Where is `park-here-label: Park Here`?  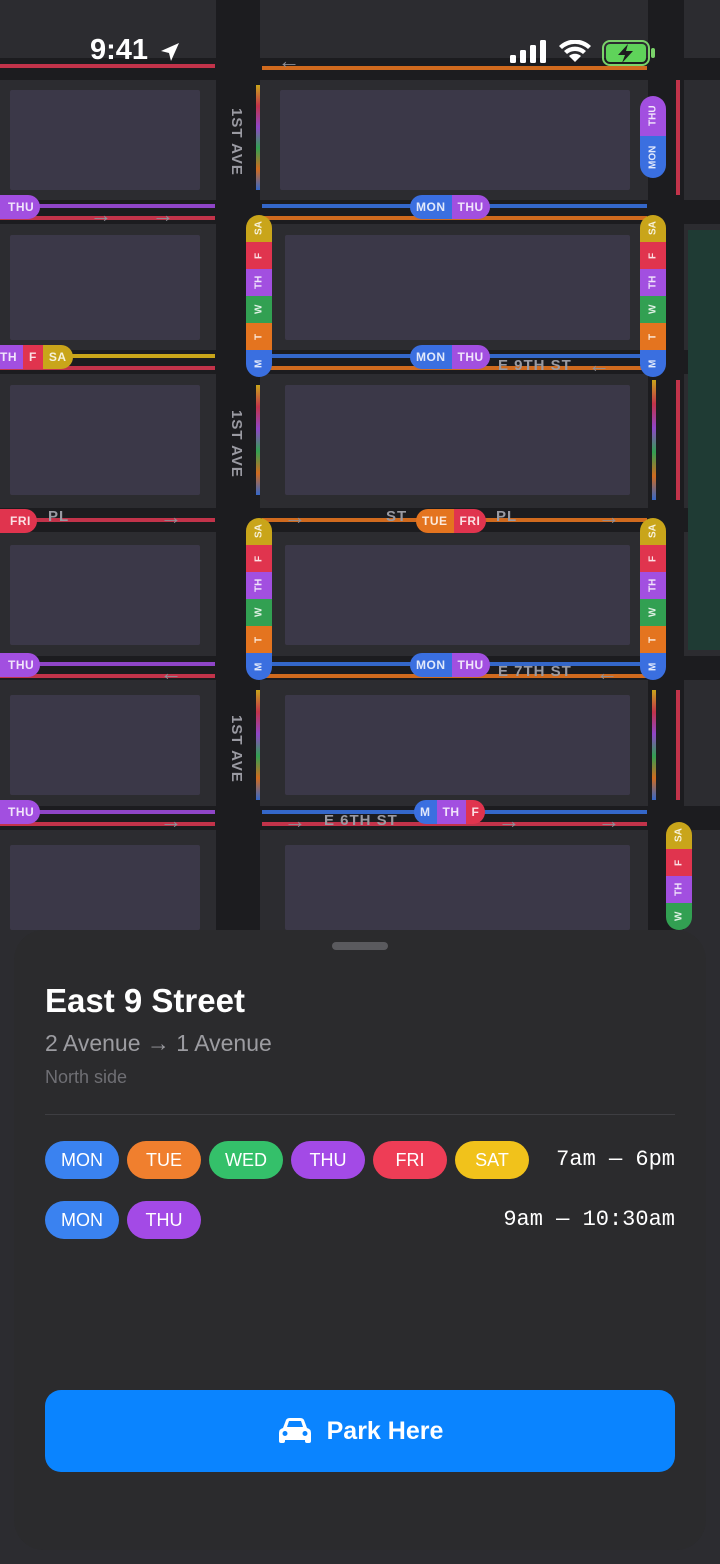
park-here-label: Park Here is located at coordinates (385, 1430).